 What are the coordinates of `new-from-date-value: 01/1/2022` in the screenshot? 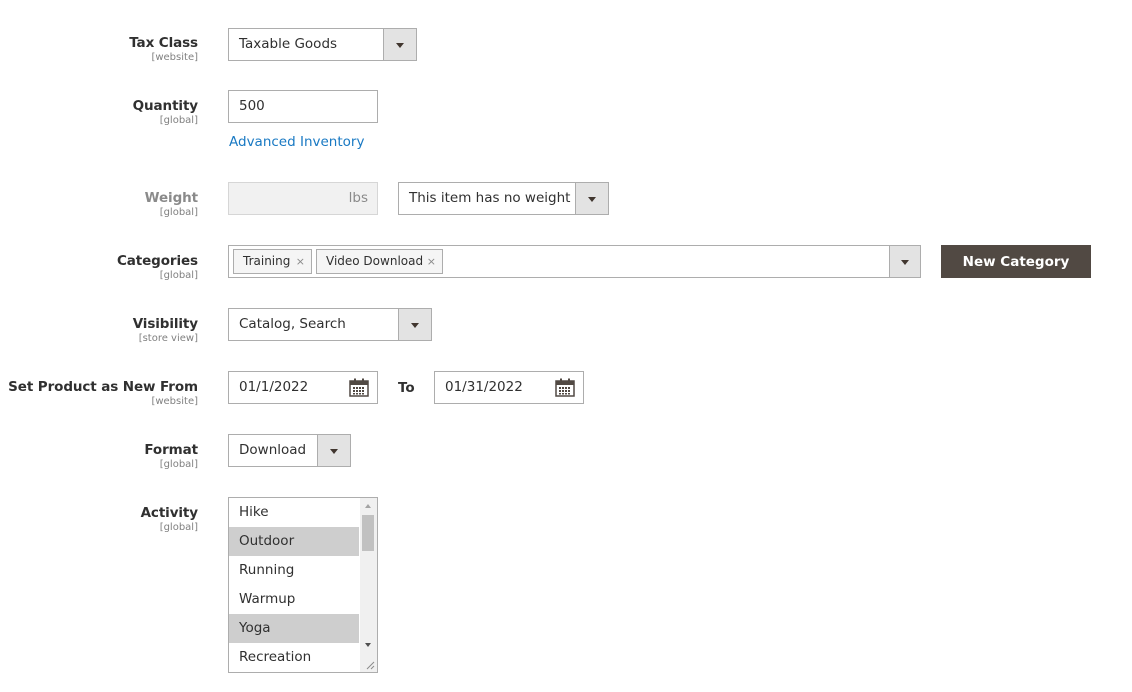 It's located at (274, 387).